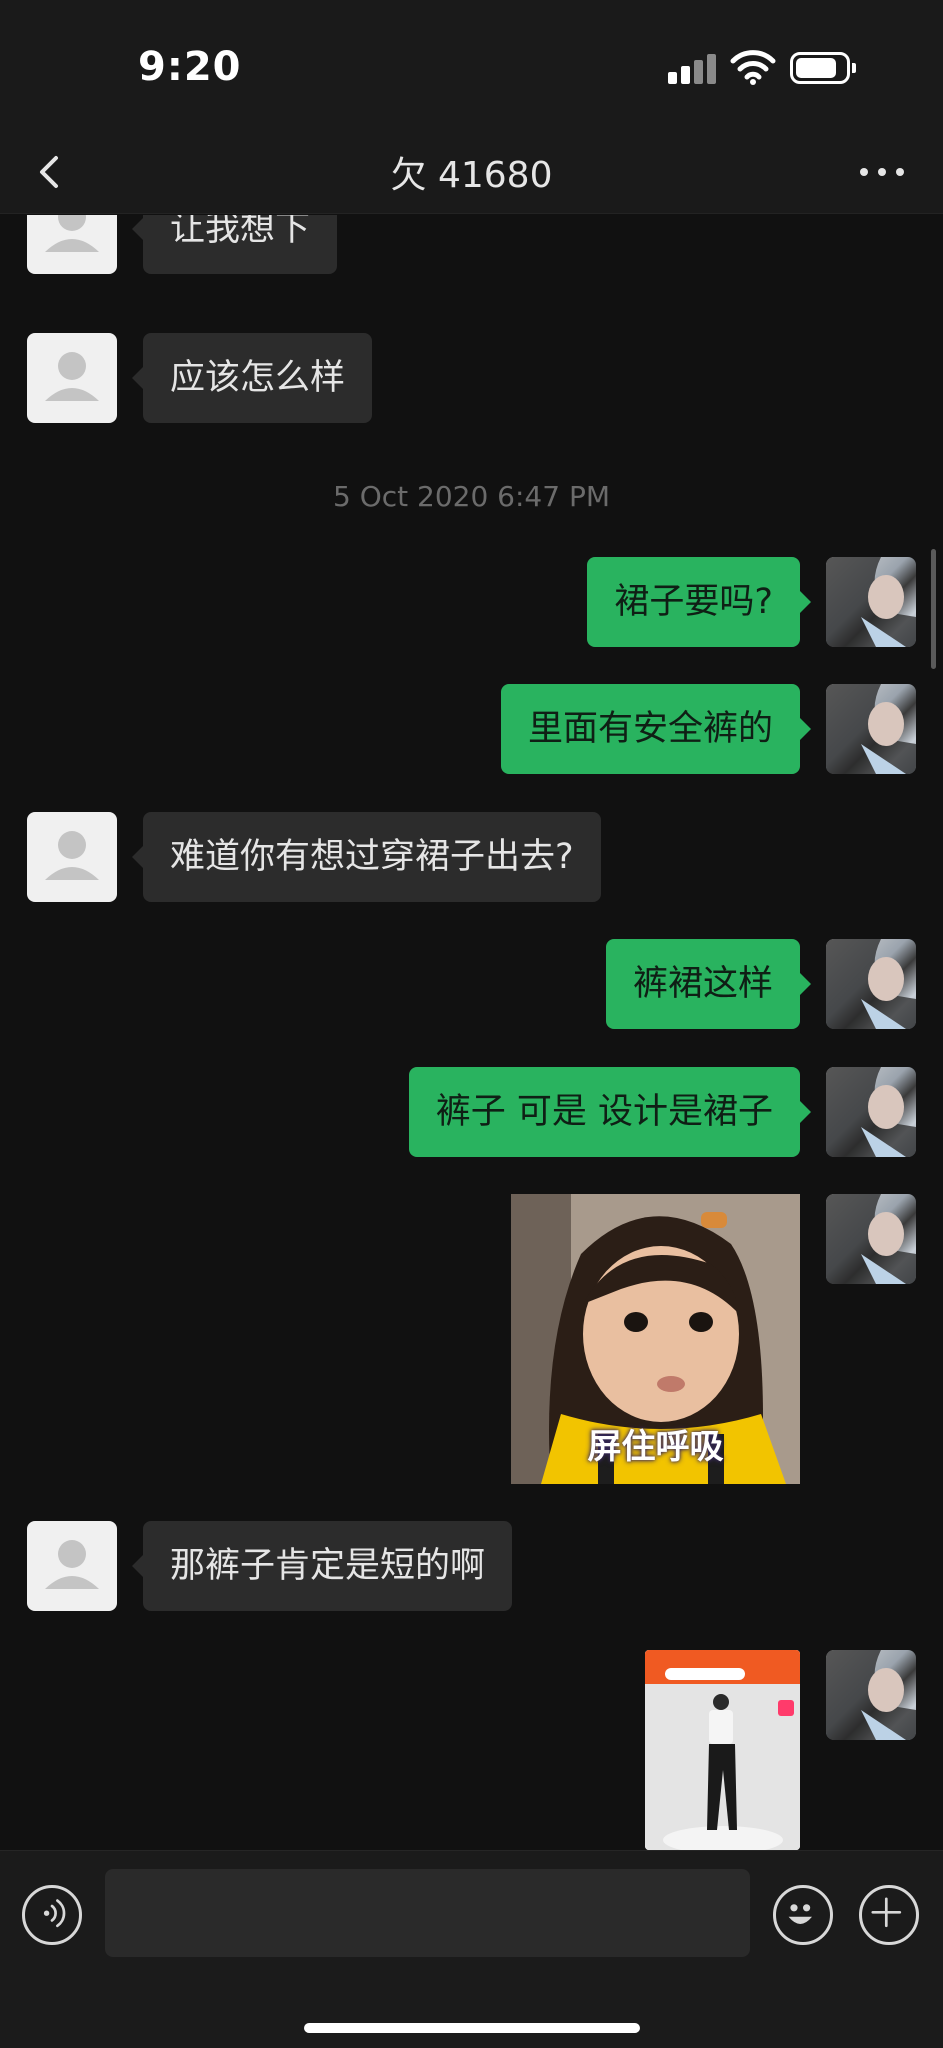 This screenshot has width=943, height=2048. I want to click on message-bubble-incoming: 应该怎么样, so click(252, 378).